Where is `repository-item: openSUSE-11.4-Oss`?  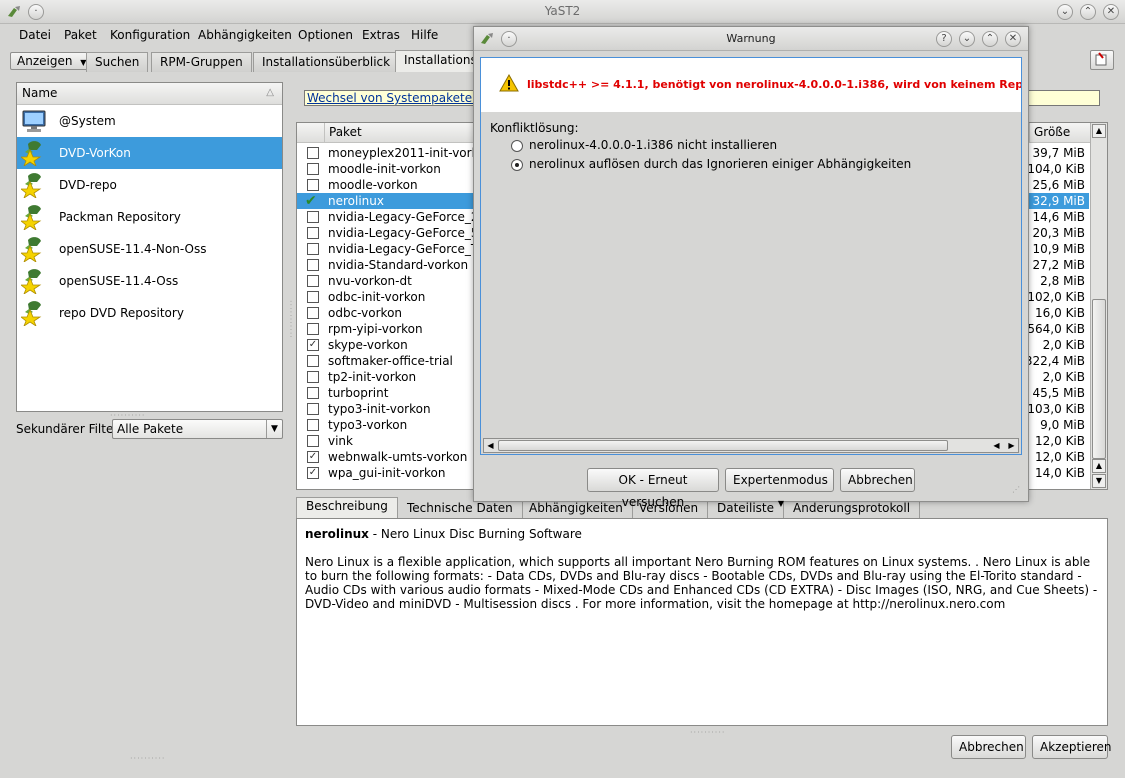 repository-item: openSUSE-11.4-Oss is located at coordinates (149, 281).